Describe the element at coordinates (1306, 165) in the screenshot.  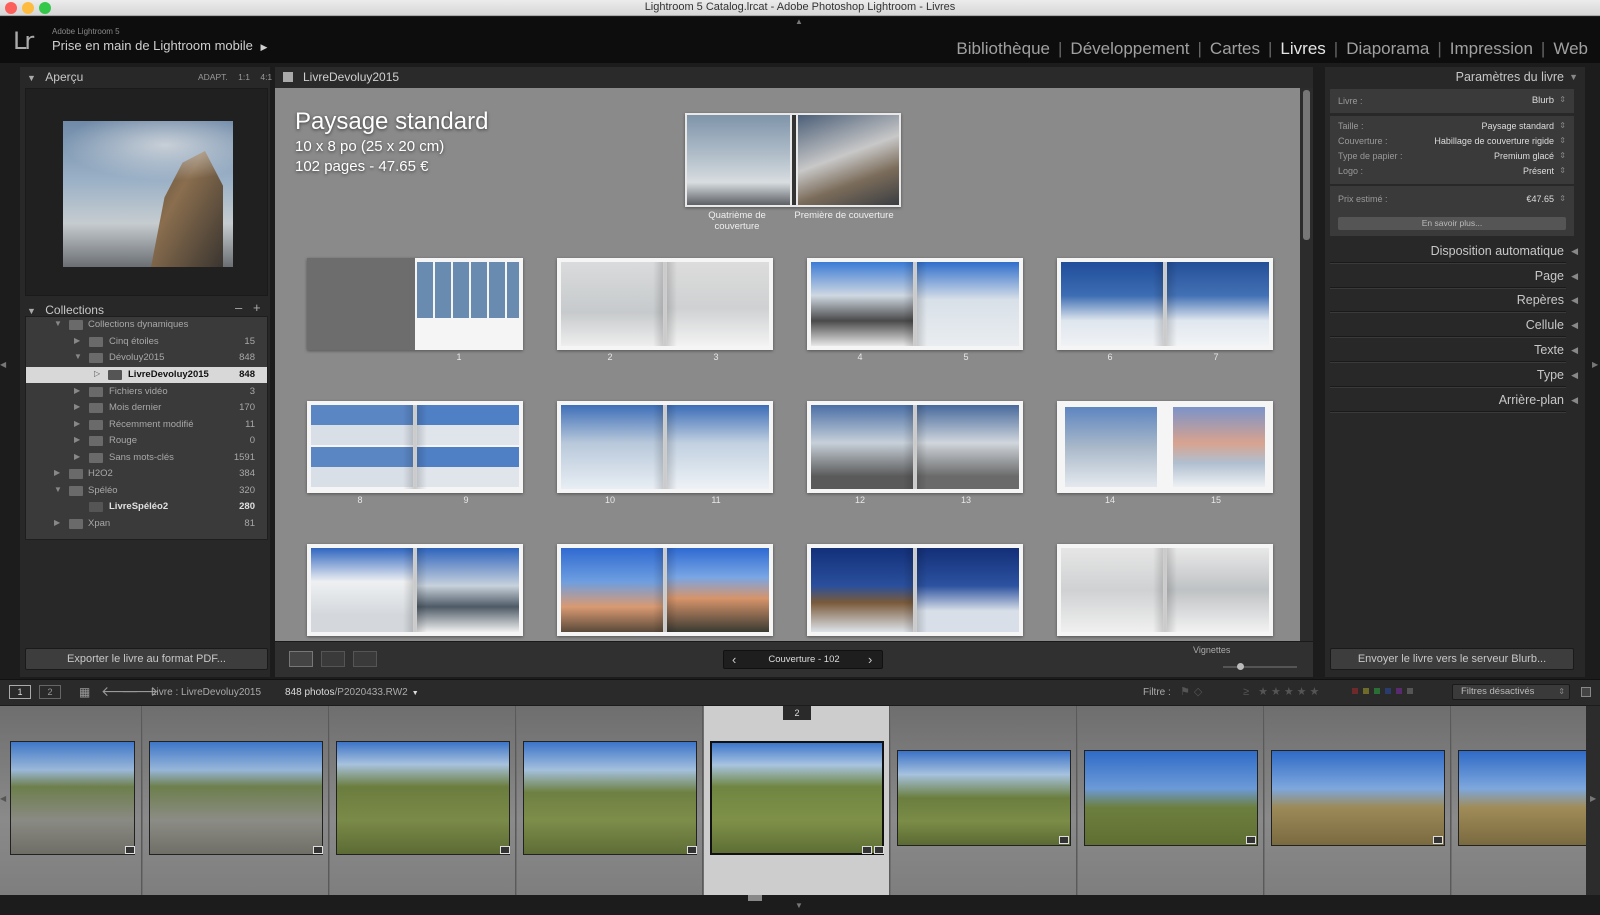
I see `scrollbar-thumb` at that location.